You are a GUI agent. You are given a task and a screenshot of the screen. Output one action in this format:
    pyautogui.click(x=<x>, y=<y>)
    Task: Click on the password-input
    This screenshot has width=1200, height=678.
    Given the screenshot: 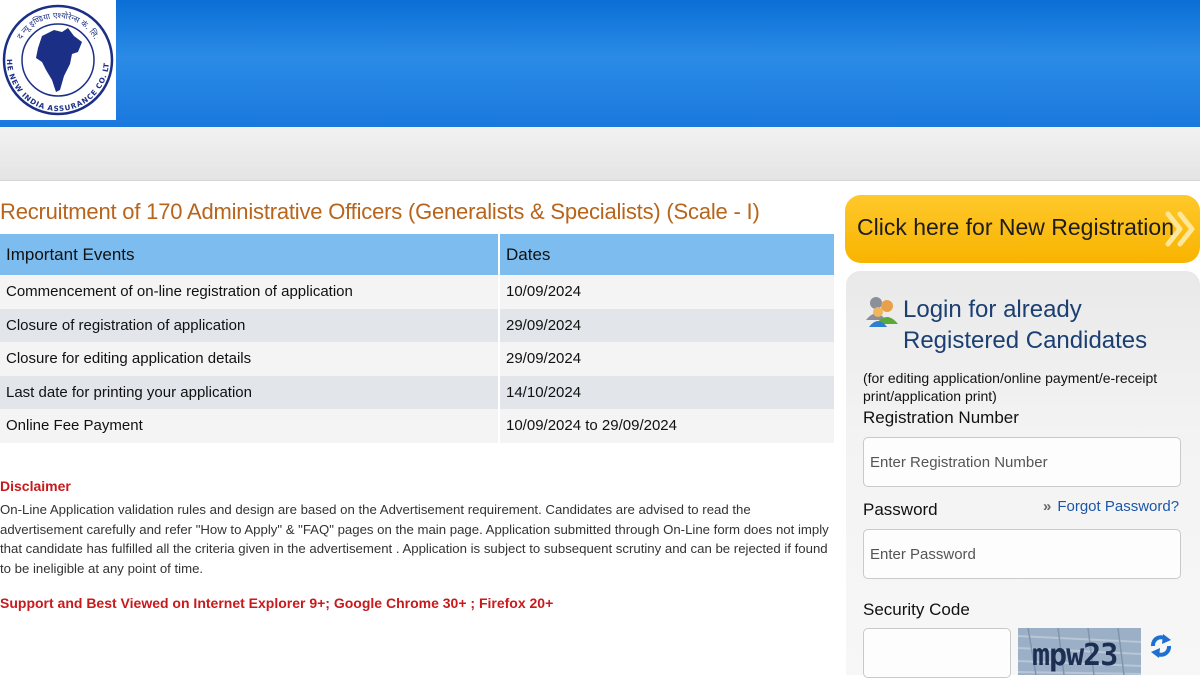 What is the action you would take?
    pyautogui.click(x=1022, y=554)
    